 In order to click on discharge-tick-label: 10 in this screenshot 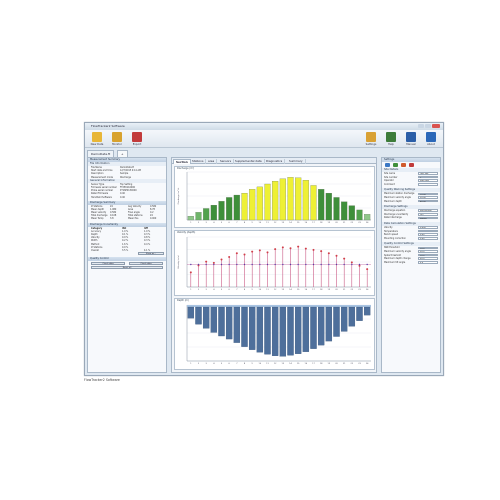, I will do `click(260, 223)`.